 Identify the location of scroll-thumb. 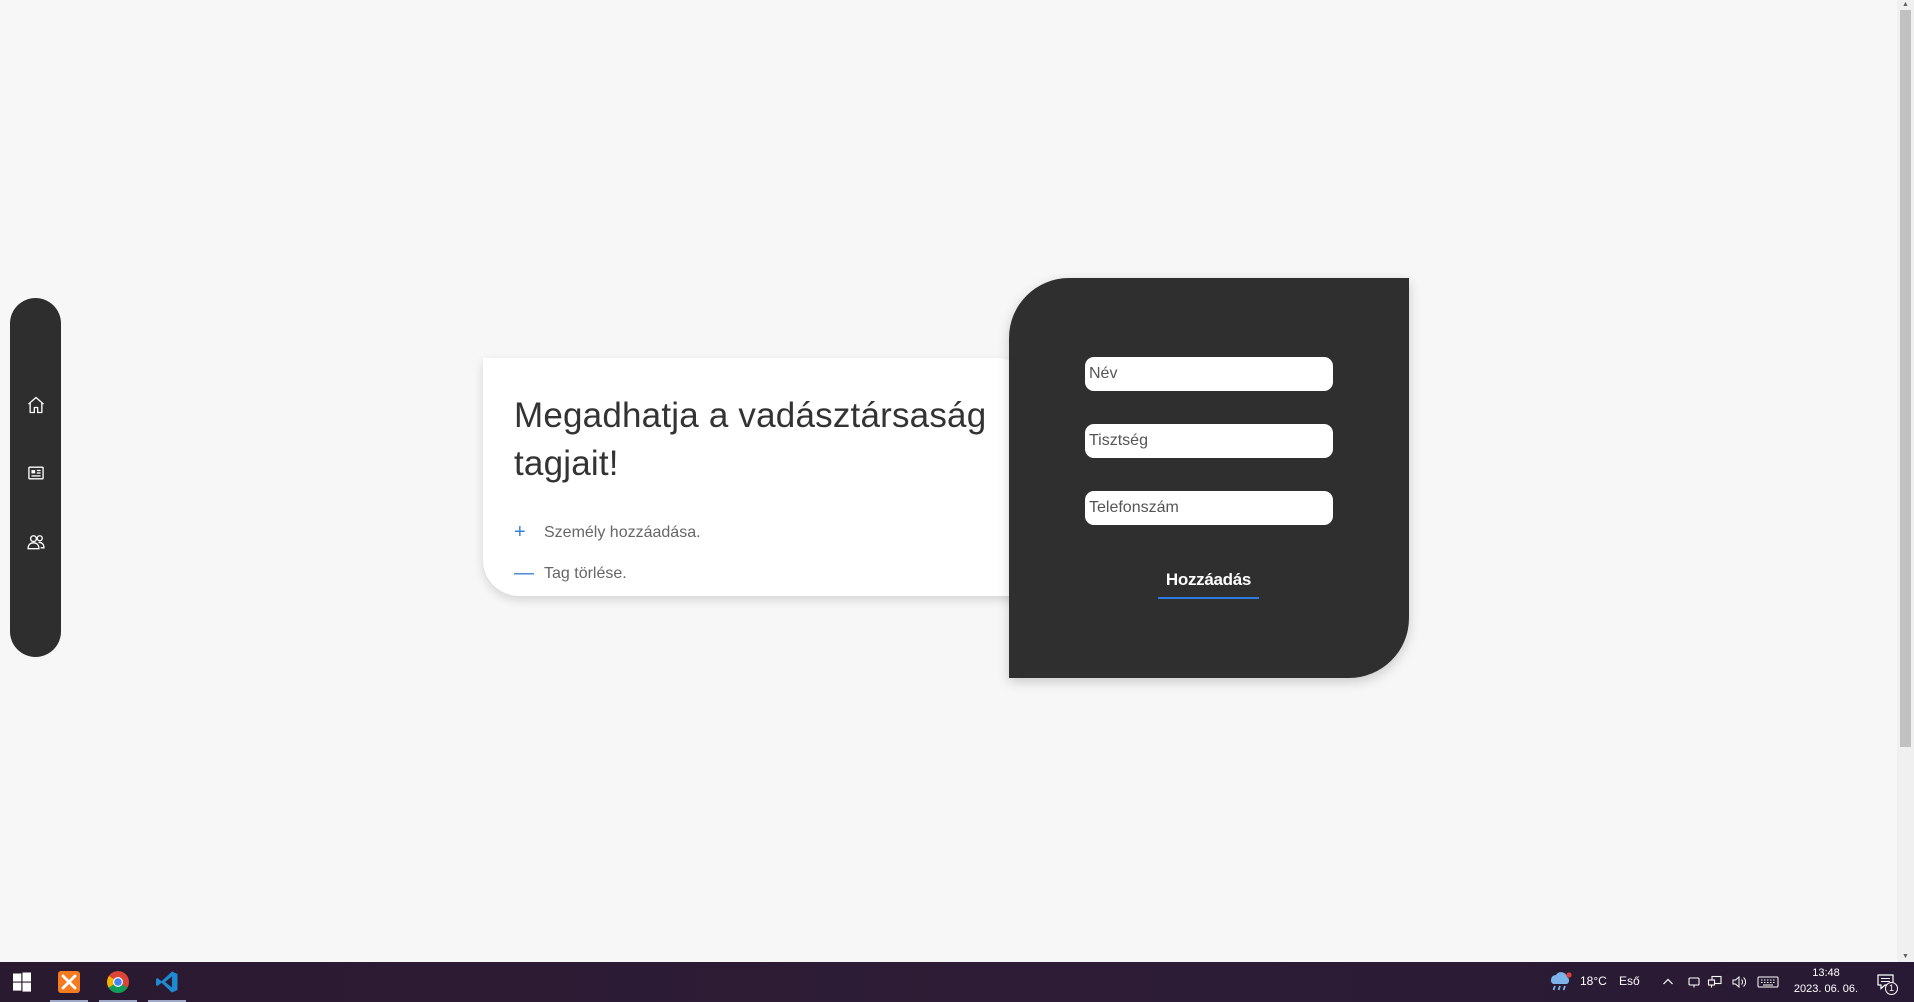
(1905, 378).